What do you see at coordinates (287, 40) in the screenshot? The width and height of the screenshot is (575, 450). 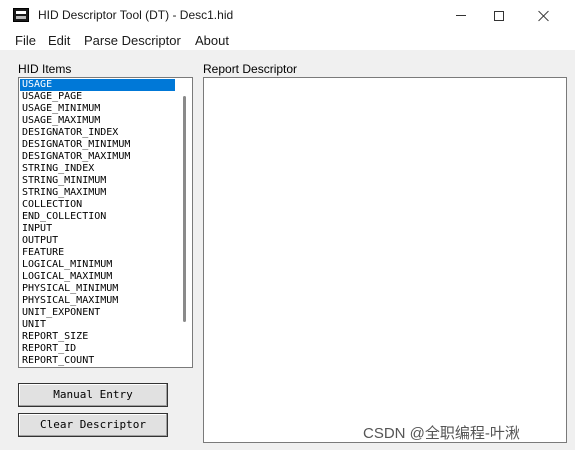 I see `menu-bar: File Edit Parse Descriptor About` at bounding box center [287, 40].